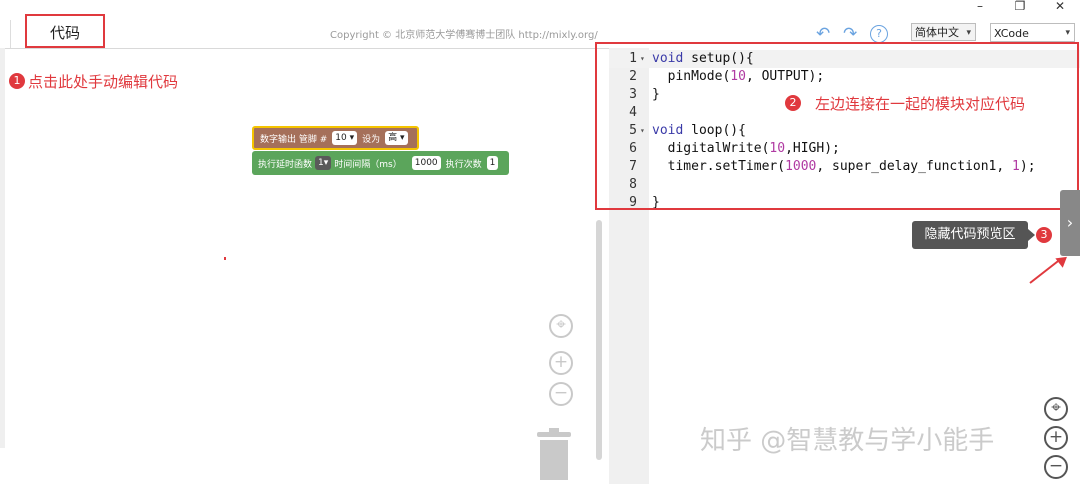 The image size is (1080, 484). What do you see at coordinates (970, 235) in the screenshot?
I see `hide-code-preview-tooltip: 隐藏代码预览区` at bounding box center [970, 235].